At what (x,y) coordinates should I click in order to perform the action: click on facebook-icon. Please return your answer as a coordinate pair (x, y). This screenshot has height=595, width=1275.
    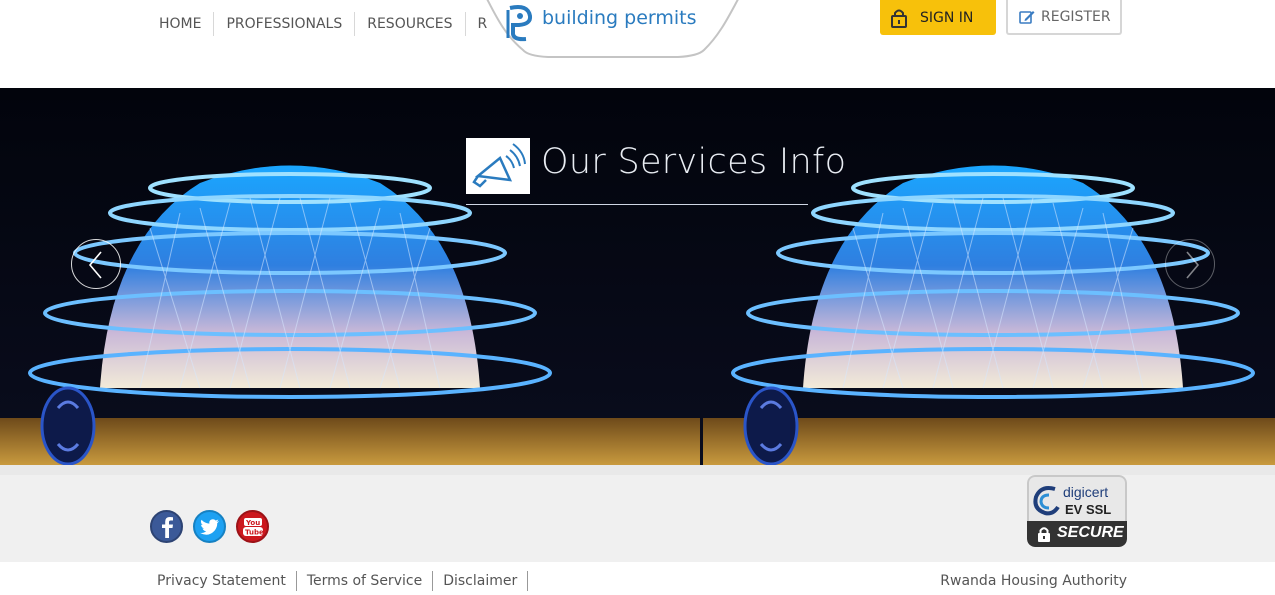
    Looking at the image, I should click on (166, 526).